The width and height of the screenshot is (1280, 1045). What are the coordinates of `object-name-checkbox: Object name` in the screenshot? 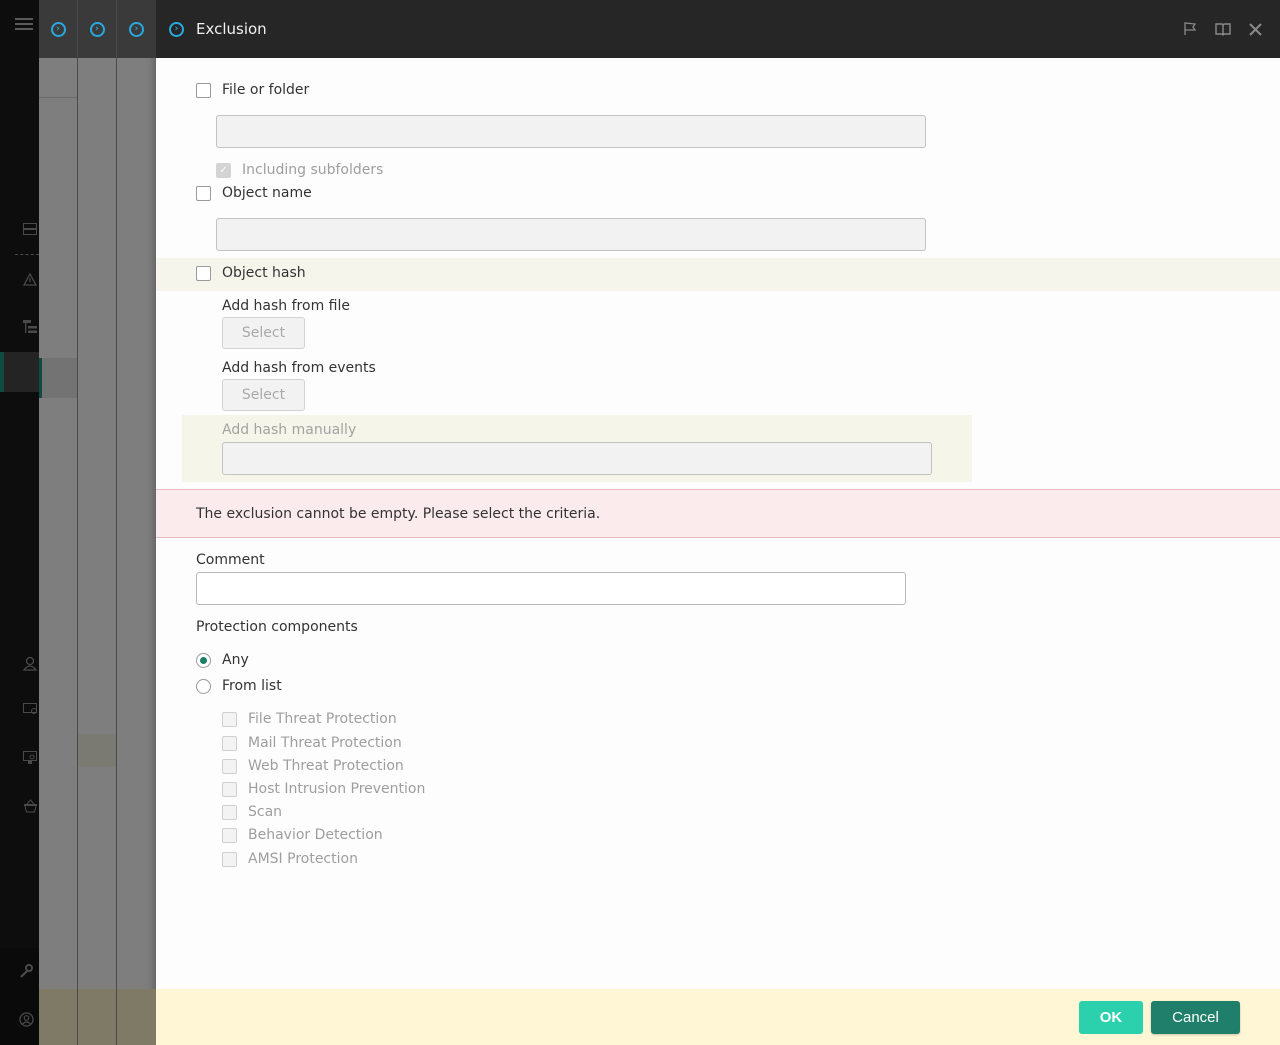 It's located at (254, 193).